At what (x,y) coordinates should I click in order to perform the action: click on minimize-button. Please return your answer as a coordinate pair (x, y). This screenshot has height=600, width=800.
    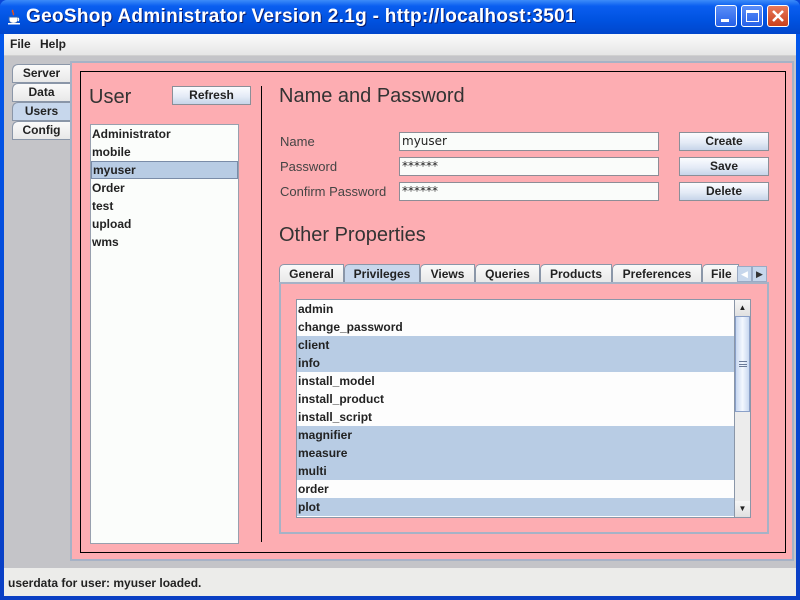
    Looking at the image, I should click on (726, 16).